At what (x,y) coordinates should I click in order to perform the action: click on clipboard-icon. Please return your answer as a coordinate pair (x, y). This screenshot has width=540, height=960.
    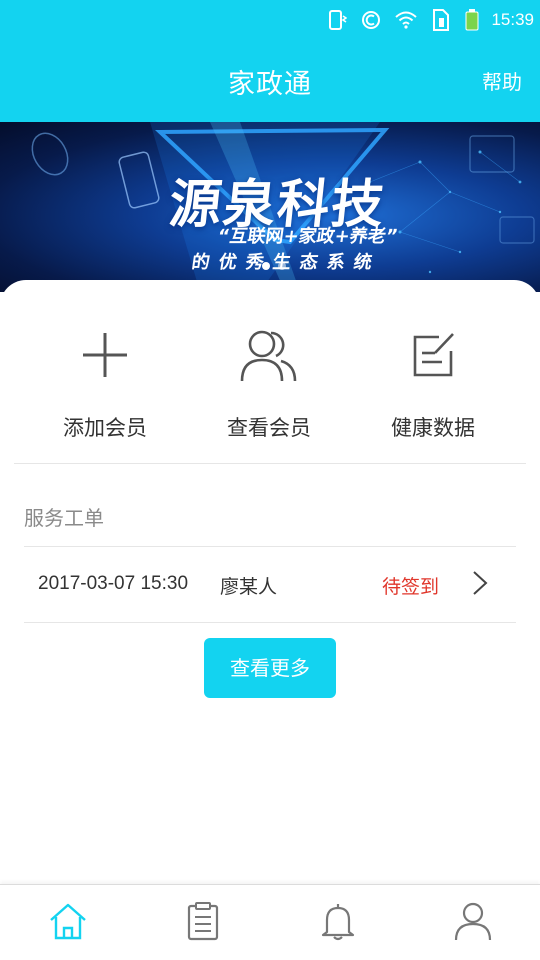
    Looking at the image, I should click on (203, 923).